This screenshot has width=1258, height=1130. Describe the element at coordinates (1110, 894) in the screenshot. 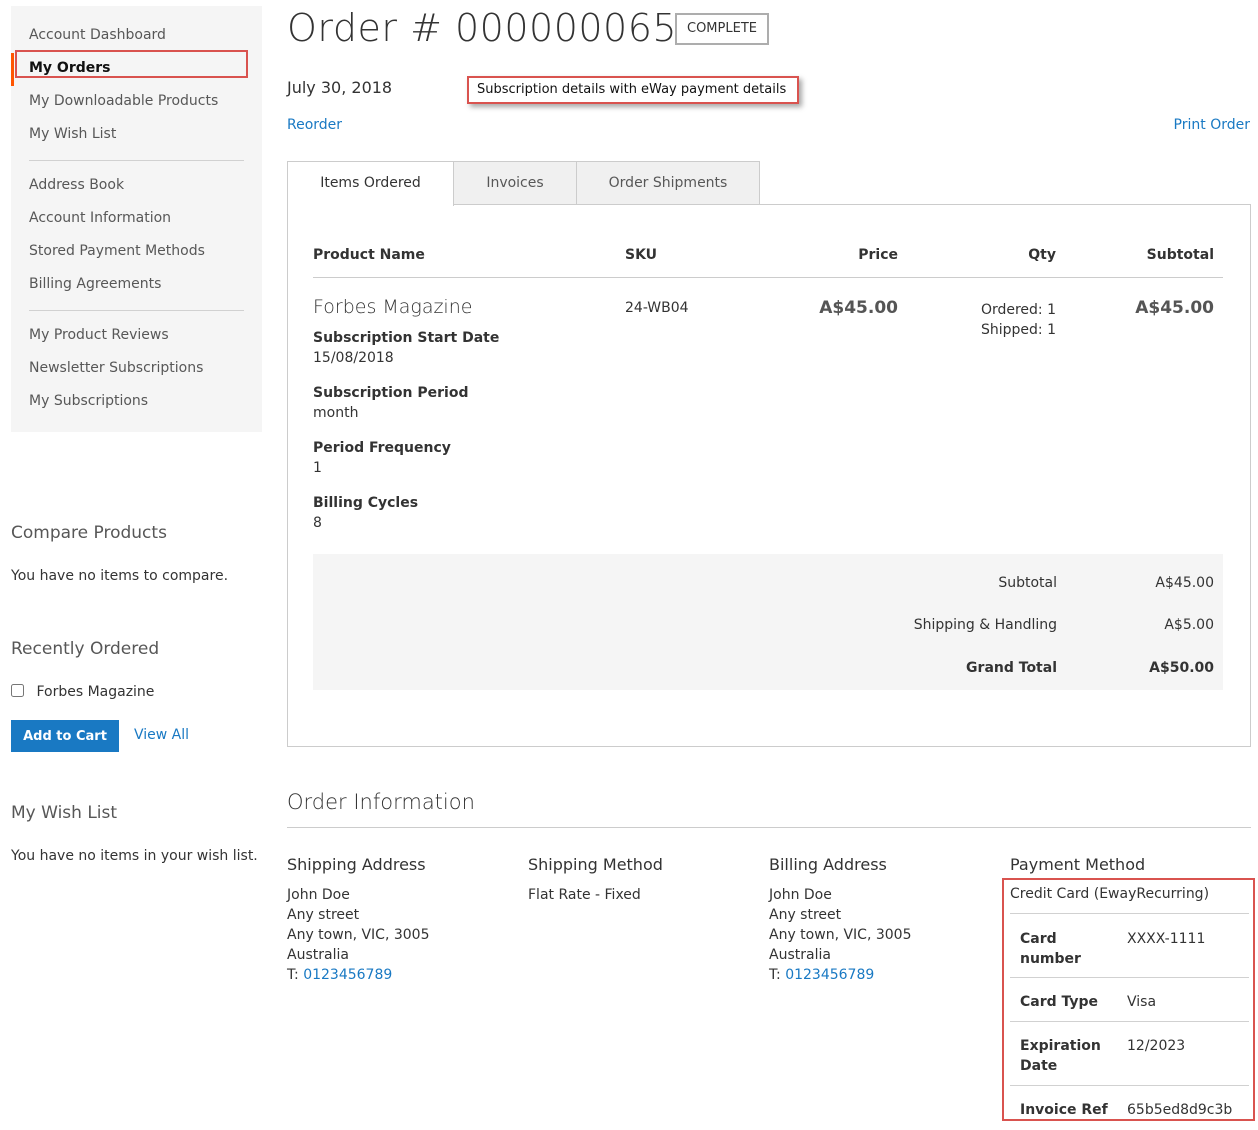

I see `payment-method-name: Credit Card (EwayRecurring)` at that location.